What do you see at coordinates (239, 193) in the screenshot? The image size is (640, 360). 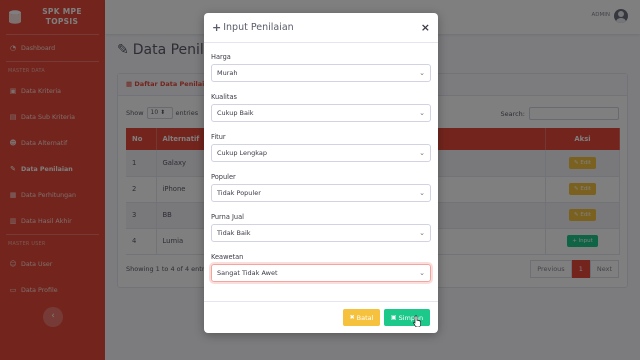 I see `populer-value: Tidak Populer` at bounding box center [239, 193].